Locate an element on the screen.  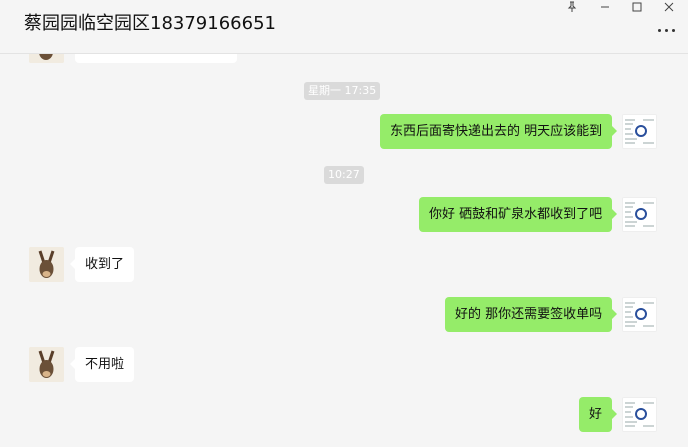
message-bubble-incoming: 不用啦 is located at coordinates (102, 364).